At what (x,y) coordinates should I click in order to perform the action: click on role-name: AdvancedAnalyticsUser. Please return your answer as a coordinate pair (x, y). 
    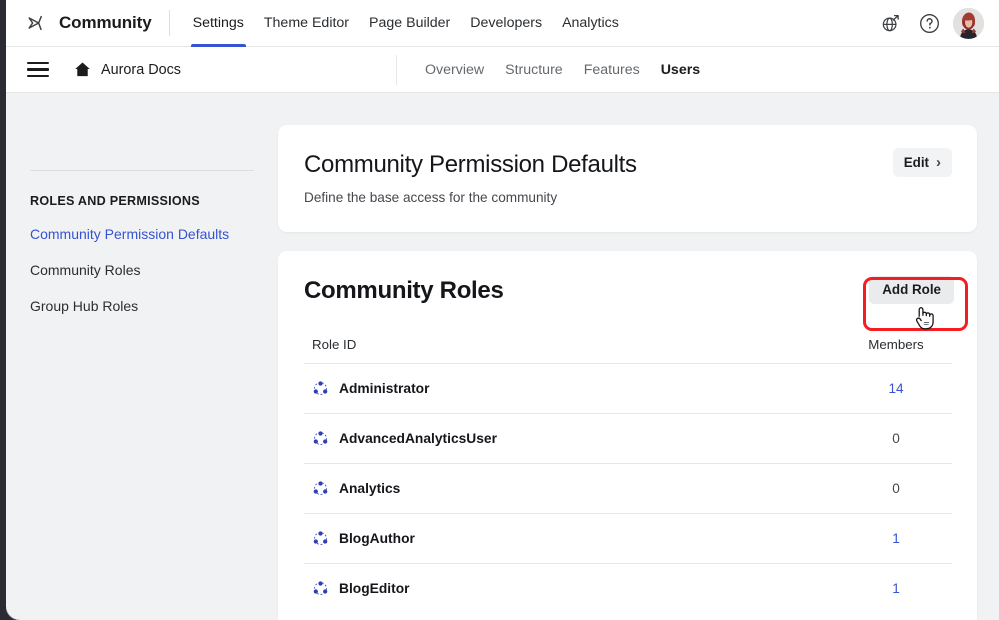
    Looking at the image, I should click on (418, 438).